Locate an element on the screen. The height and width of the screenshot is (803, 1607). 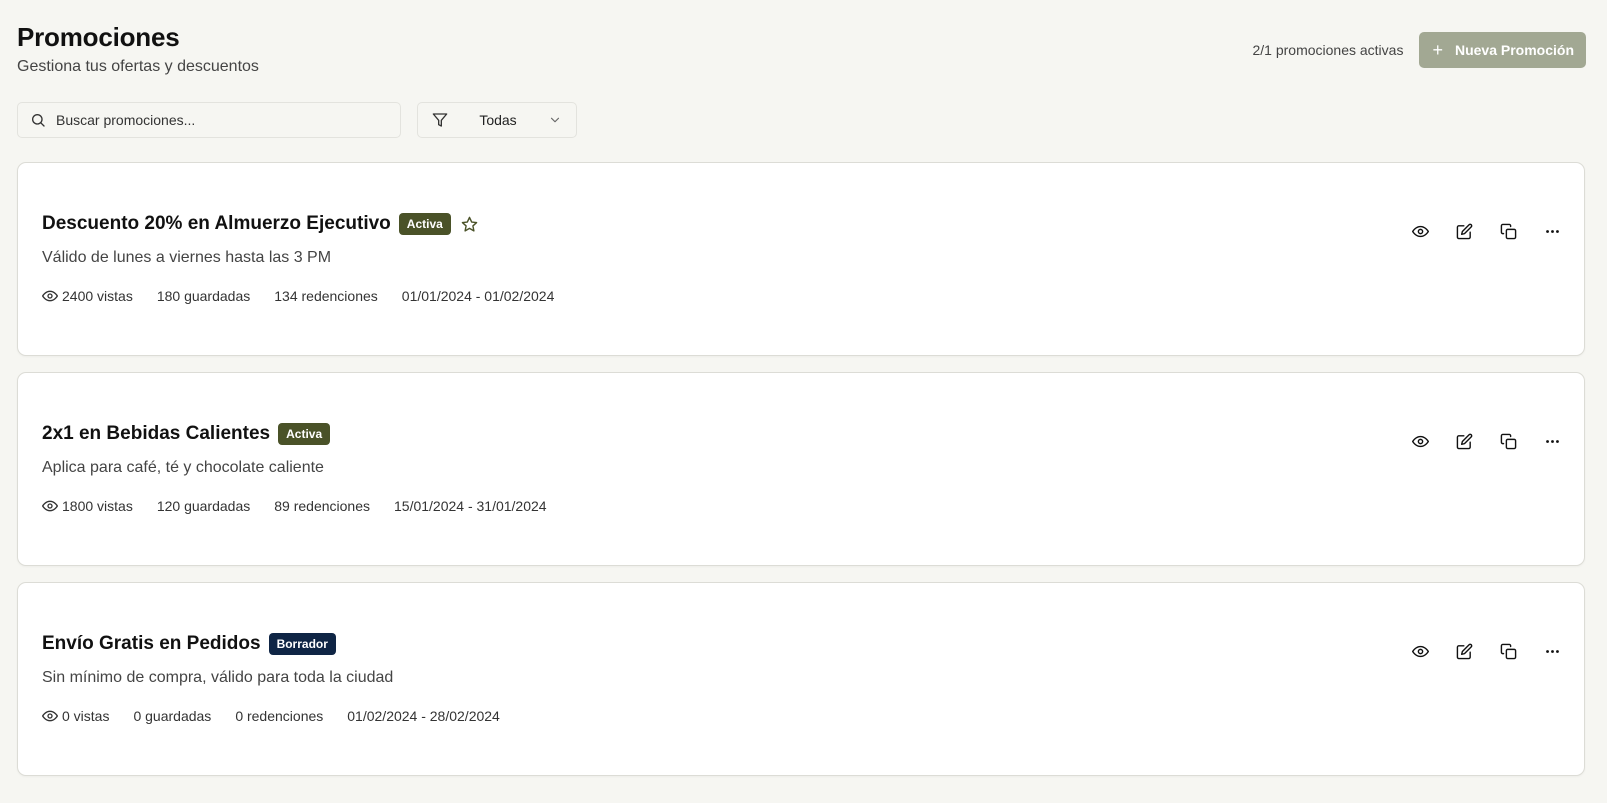
views-stat: 0 vistas is located at coordinates (75, 716).